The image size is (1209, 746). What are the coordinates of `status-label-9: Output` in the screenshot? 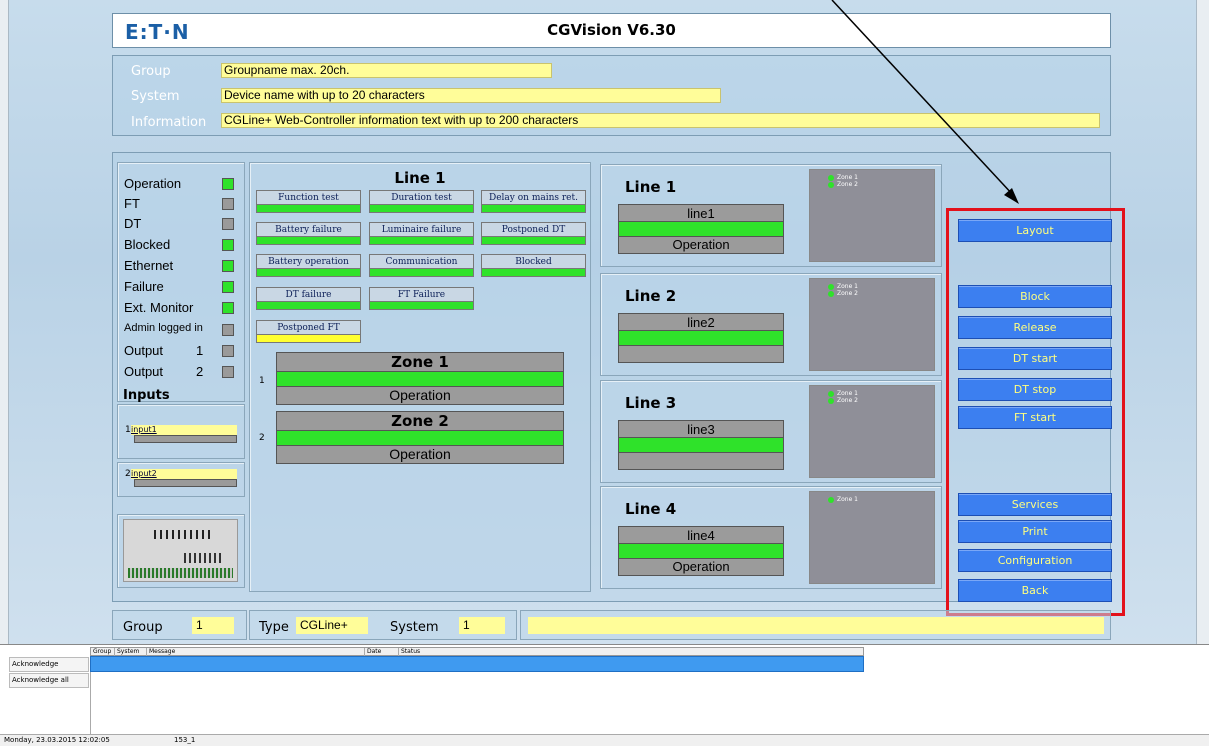 It's located at (144, 350).